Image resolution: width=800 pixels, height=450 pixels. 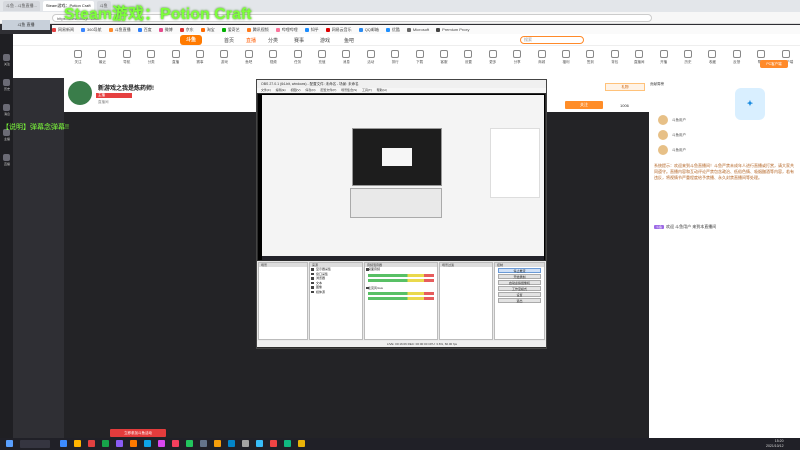 I want to click on bookmark-item: 斗鱼直播, so click(x=119, y=30).